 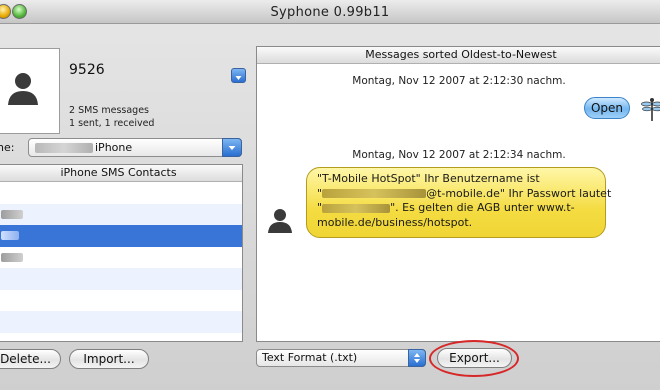 What do you see at coordinates (111, 117) in the screenshot?
I see `contact-stats: 2 SMS messages 1 sent, 1 received` at bounding box center [111, 117].